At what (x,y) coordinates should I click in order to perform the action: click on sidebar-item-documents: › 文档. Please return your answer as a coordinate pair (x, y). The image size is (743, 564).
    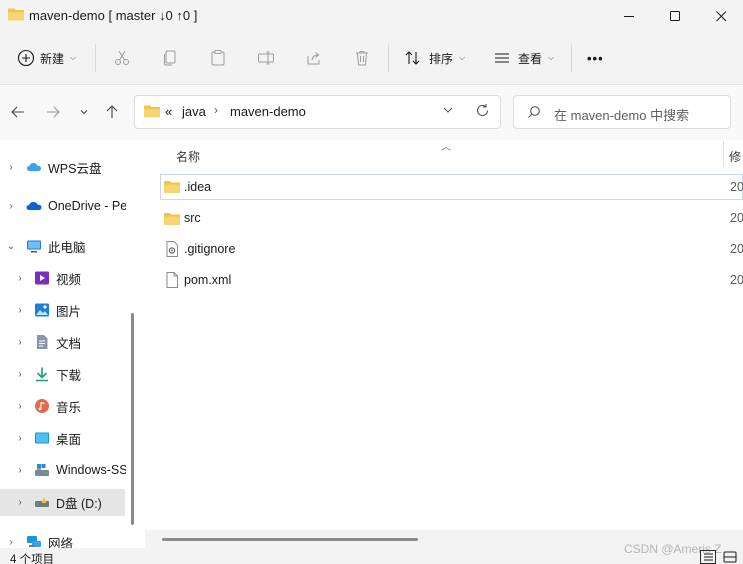
    Looking at the image, I should click on (63, 342).